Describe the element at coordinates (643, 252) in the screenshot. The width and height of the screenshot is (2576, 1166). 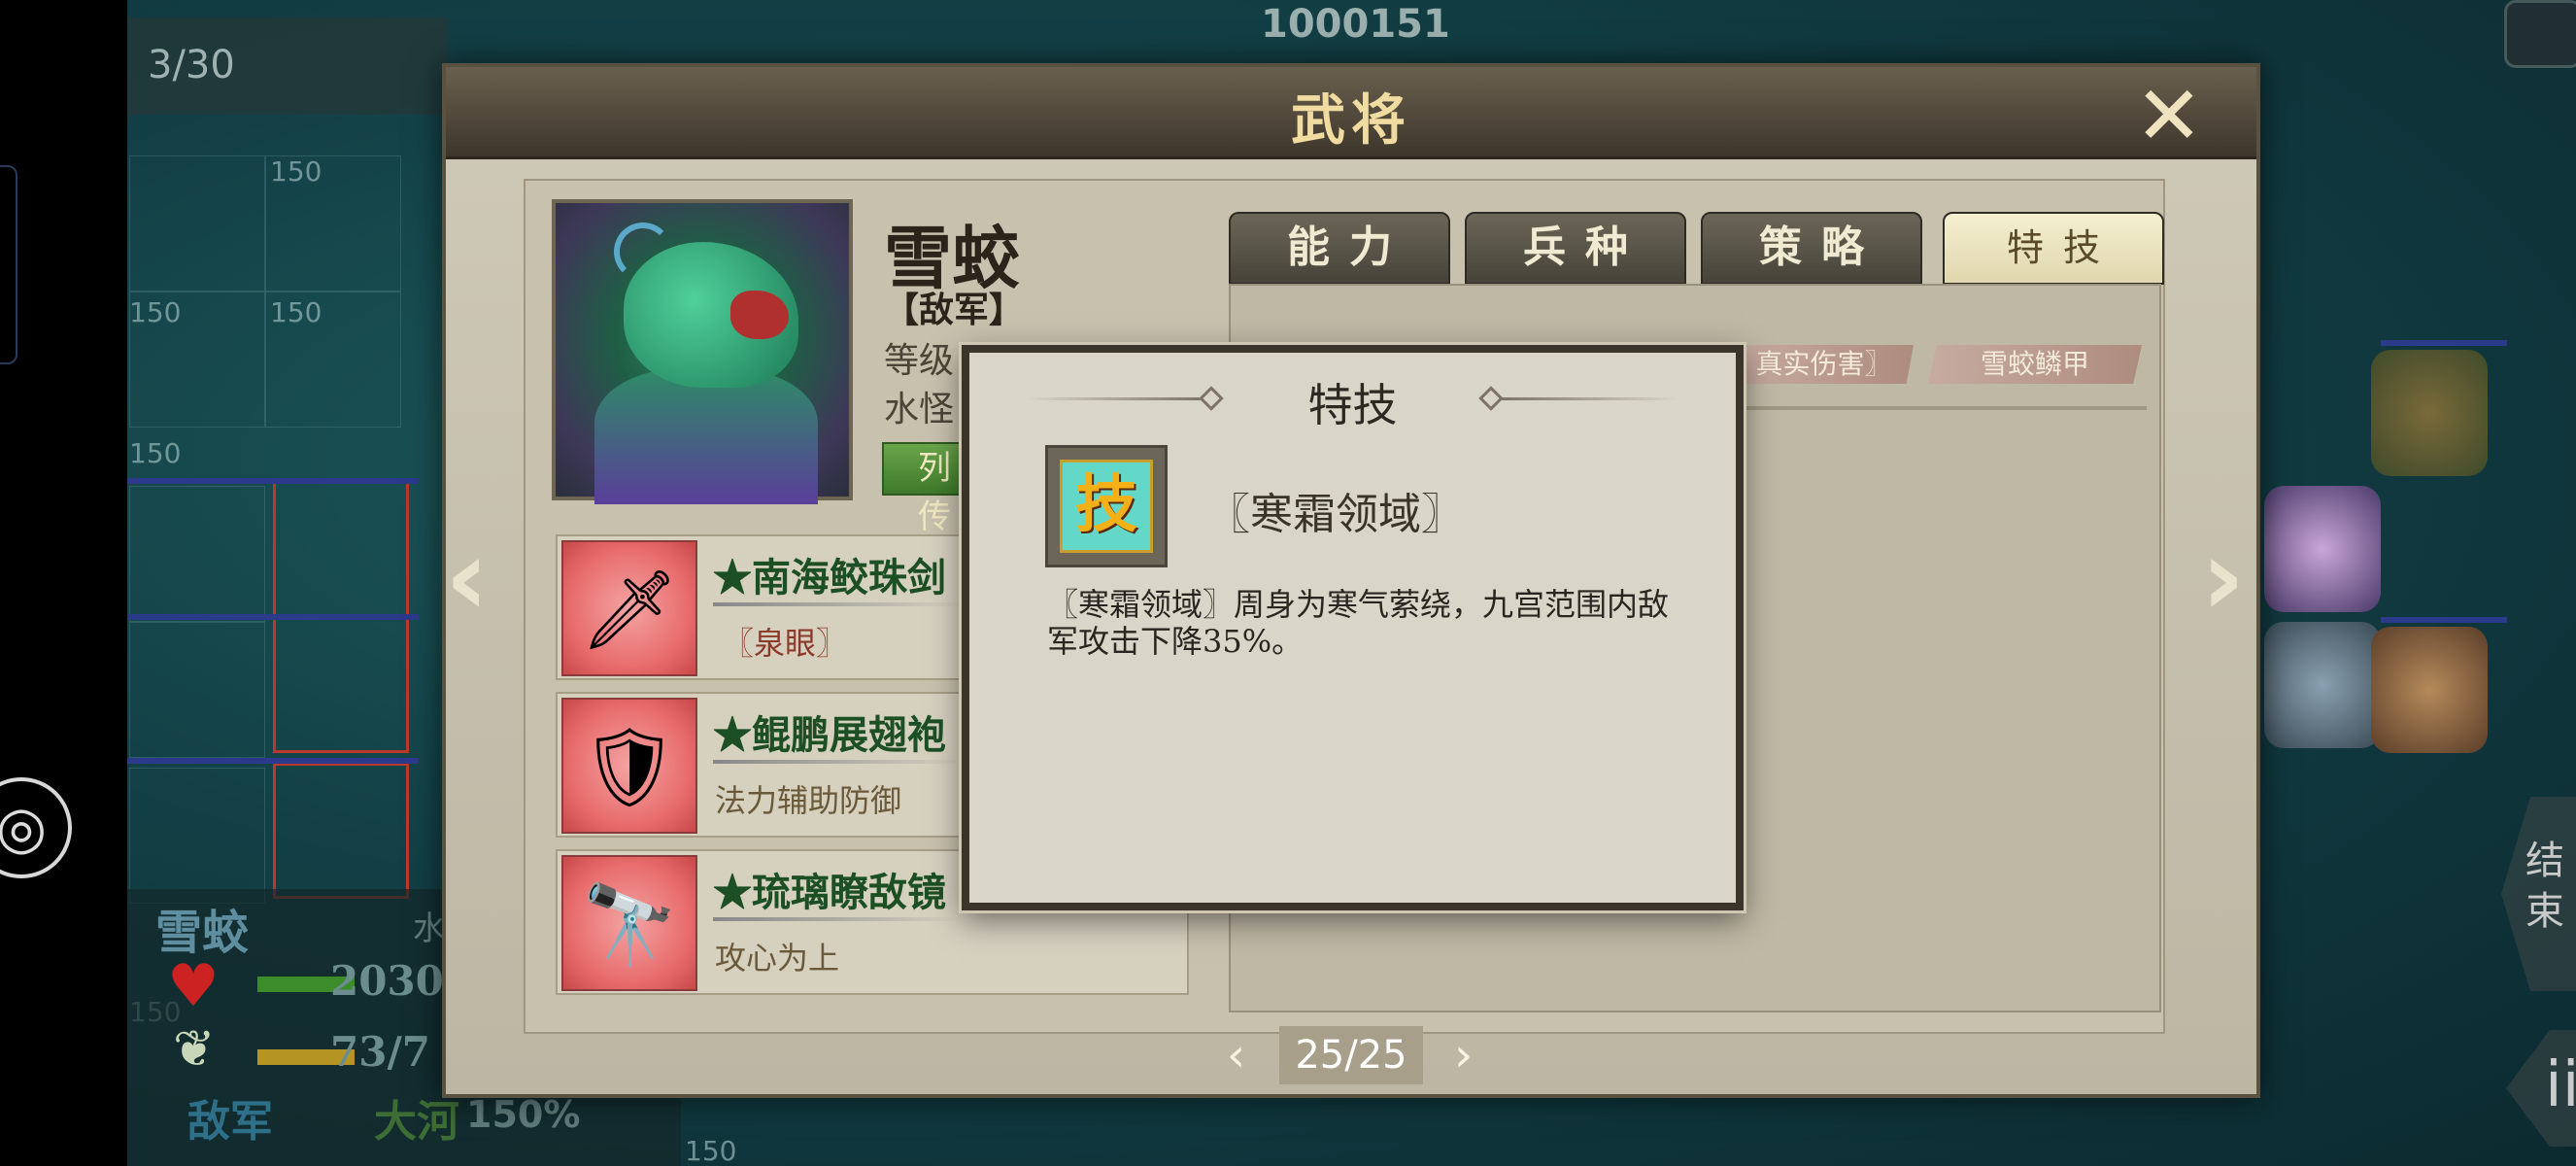
I see `portrait-horn` at that location.